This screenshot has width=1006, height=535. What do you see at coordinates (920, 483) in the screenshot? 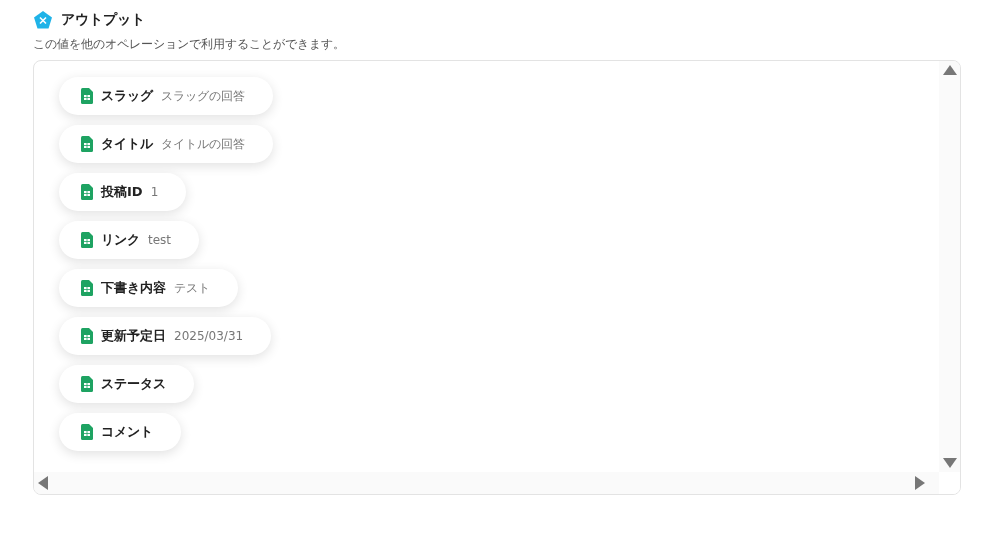
I see `scroll-right-icon` at bounding box center [920, 483].